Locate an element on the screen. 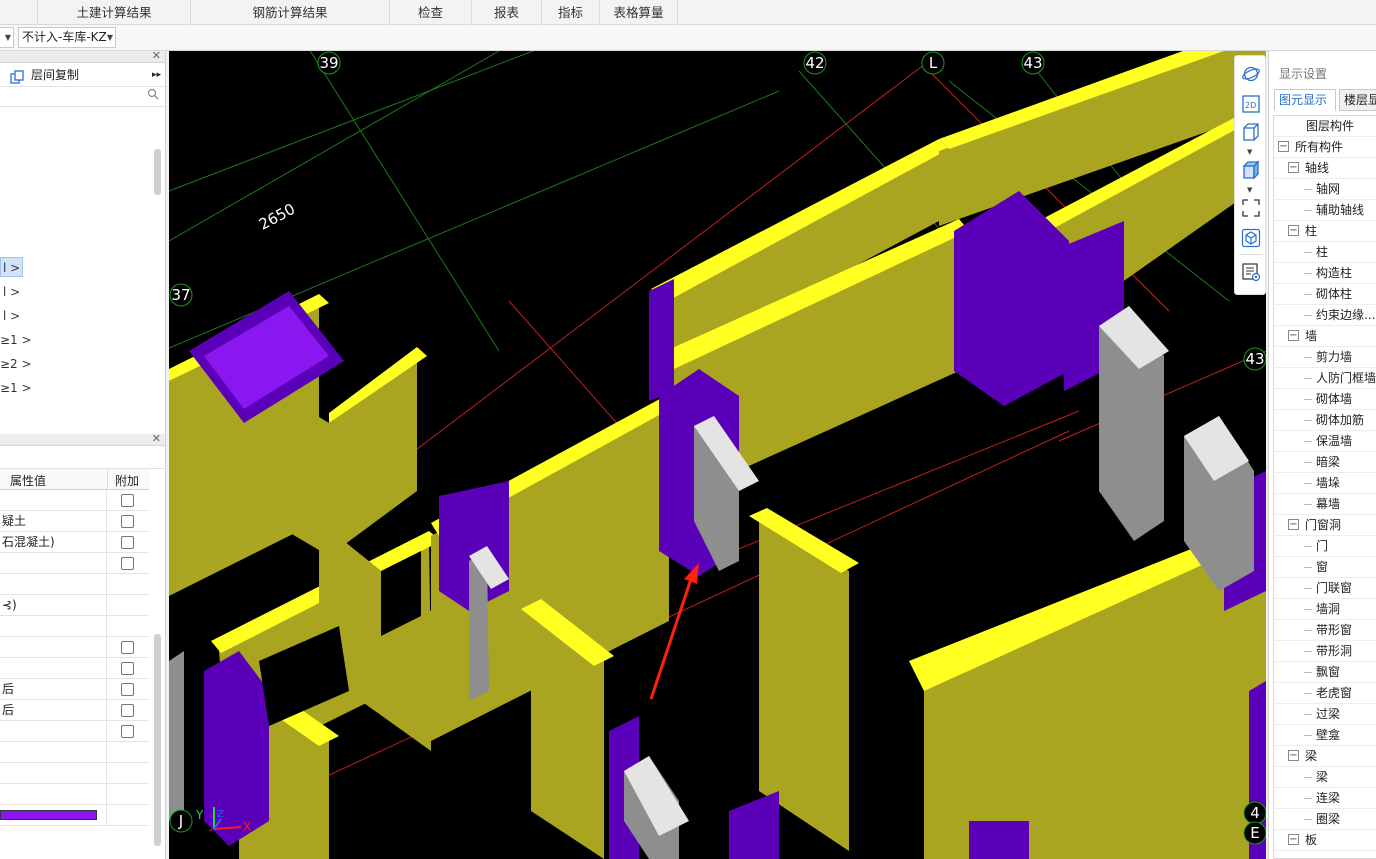 Image resolution: width=1376 pixels, height=859 pixels. layer-row: − 板 is located at coordinates (1325, 840).